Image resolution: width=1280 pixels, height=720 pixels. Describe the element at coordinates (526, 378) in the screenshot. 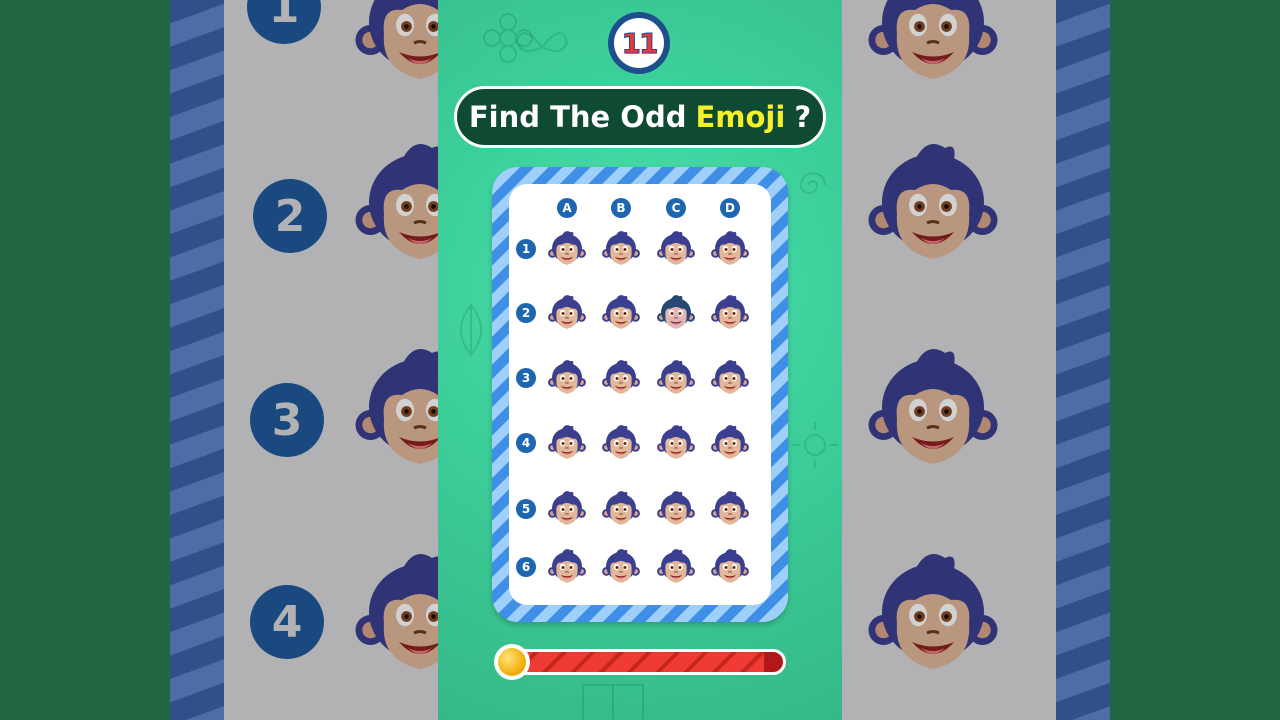

I see `row-label-3: 3` at that location.